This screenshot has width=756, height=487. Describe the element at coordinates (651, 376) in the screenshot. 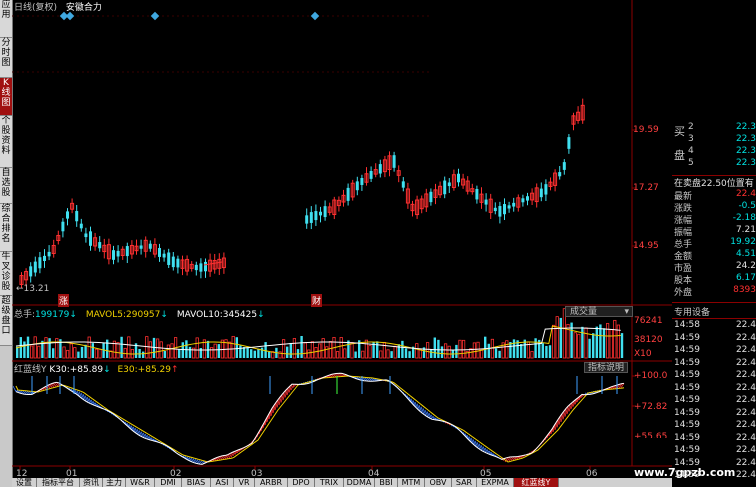

I see `indicator-axis-label: +100.0` at that location.